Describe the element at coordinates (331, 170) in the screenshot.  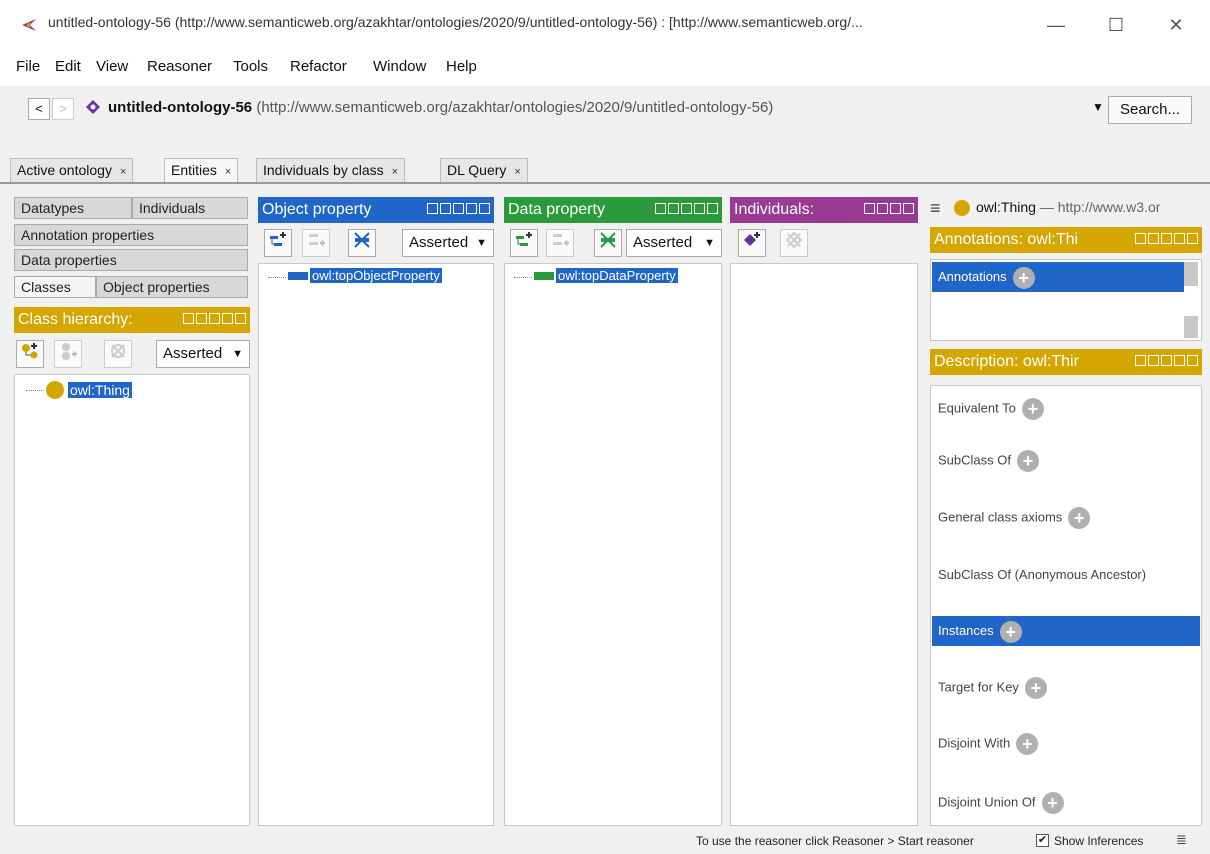
I see `tab-individuals-by-class: Individuals by class ×` at that location.